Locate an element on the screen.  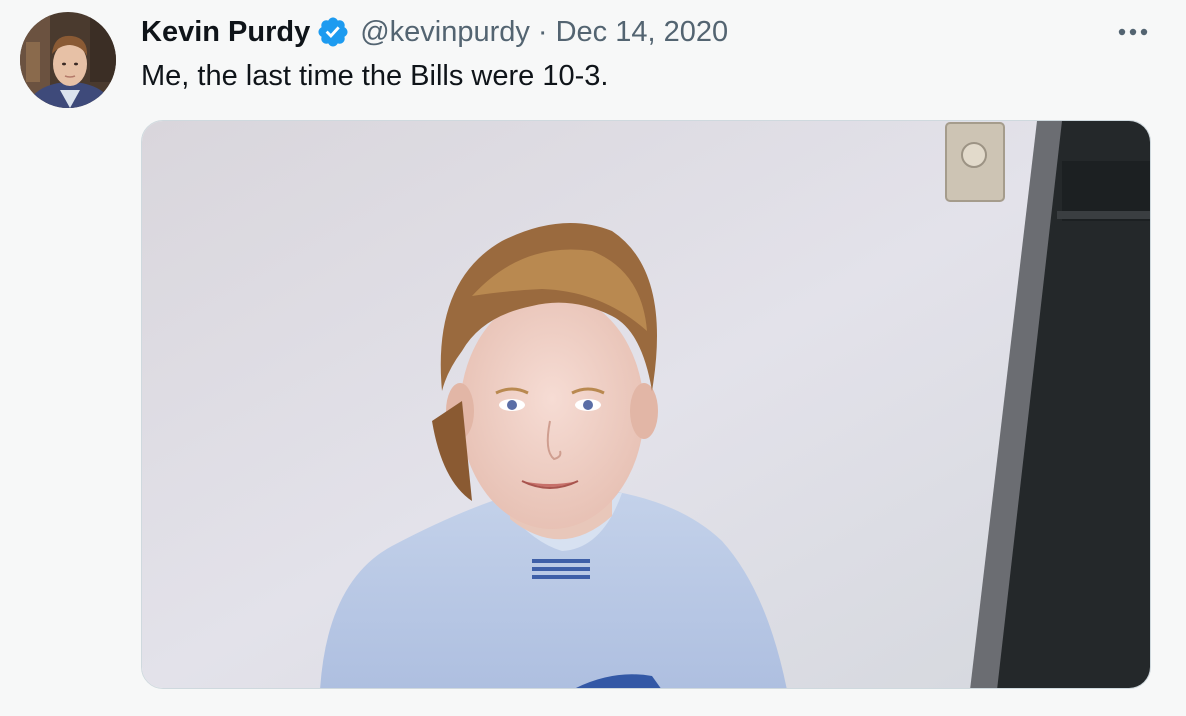
avatar is located at coordinates (68, 60).